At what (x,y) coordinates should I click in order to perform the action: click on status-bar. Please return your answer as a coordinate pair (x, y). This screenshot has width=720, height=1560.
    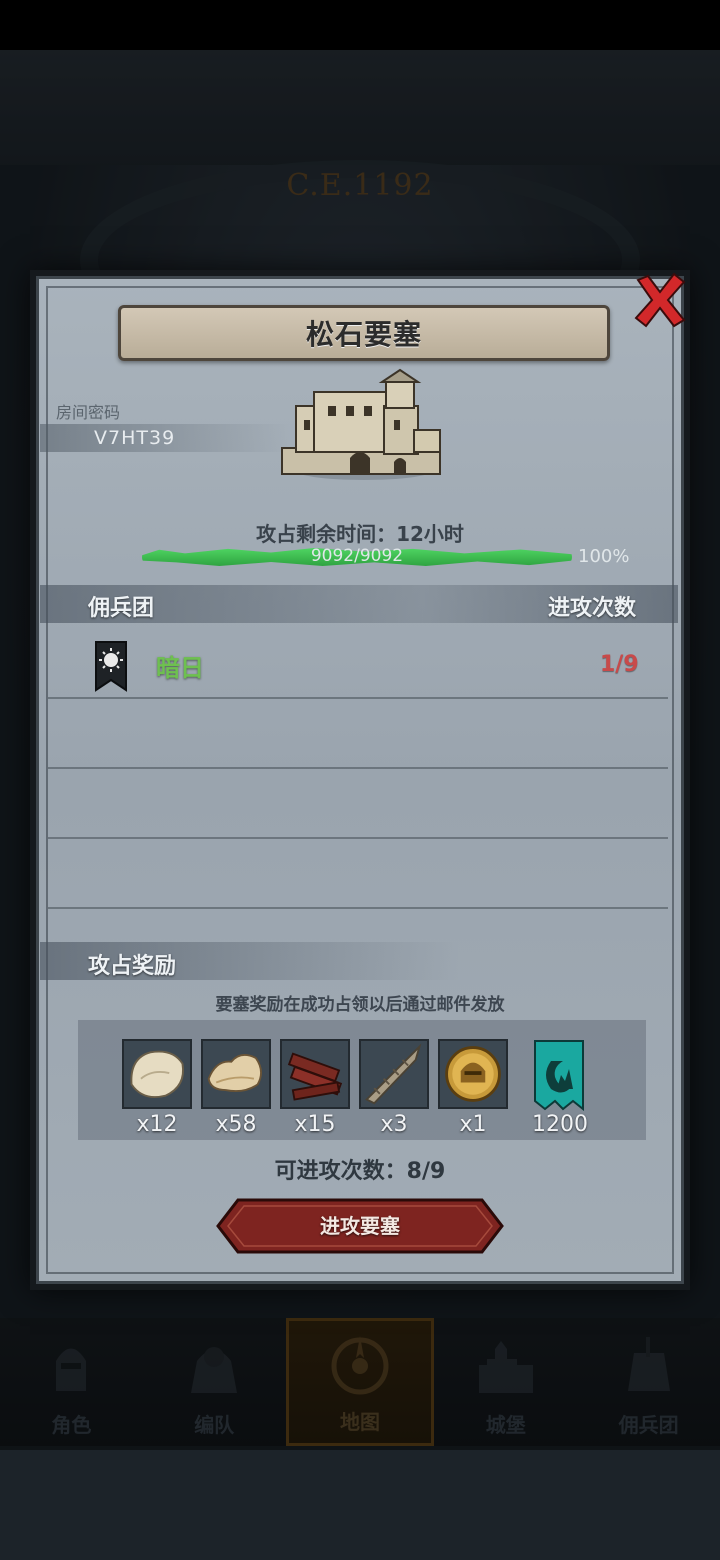
    Looking at the image, I should click on (360, 25).